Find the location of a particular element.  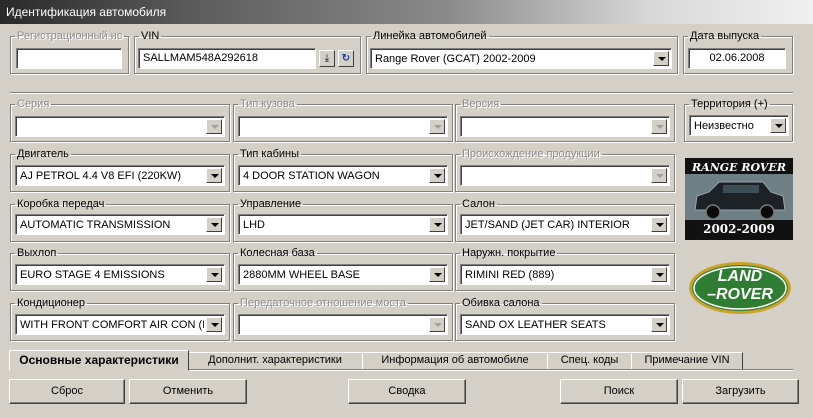

wheelbase-label: Колесная база is located at coordinates (277, 253).